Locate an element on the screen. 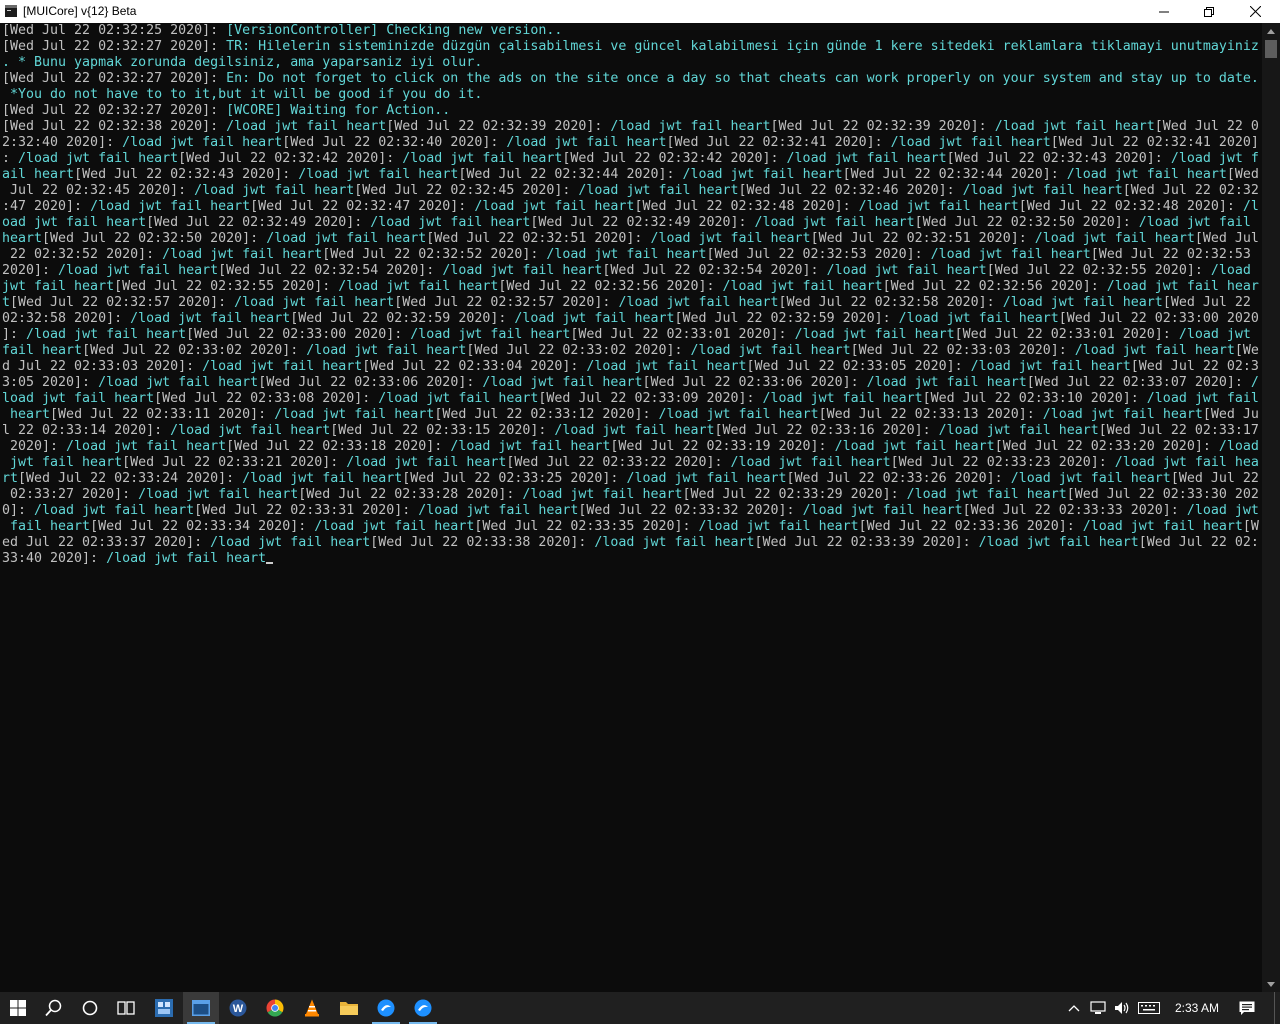 The image size is (1280, 1024). taskbar-file-explorer is located at coordinates (349, 1008).